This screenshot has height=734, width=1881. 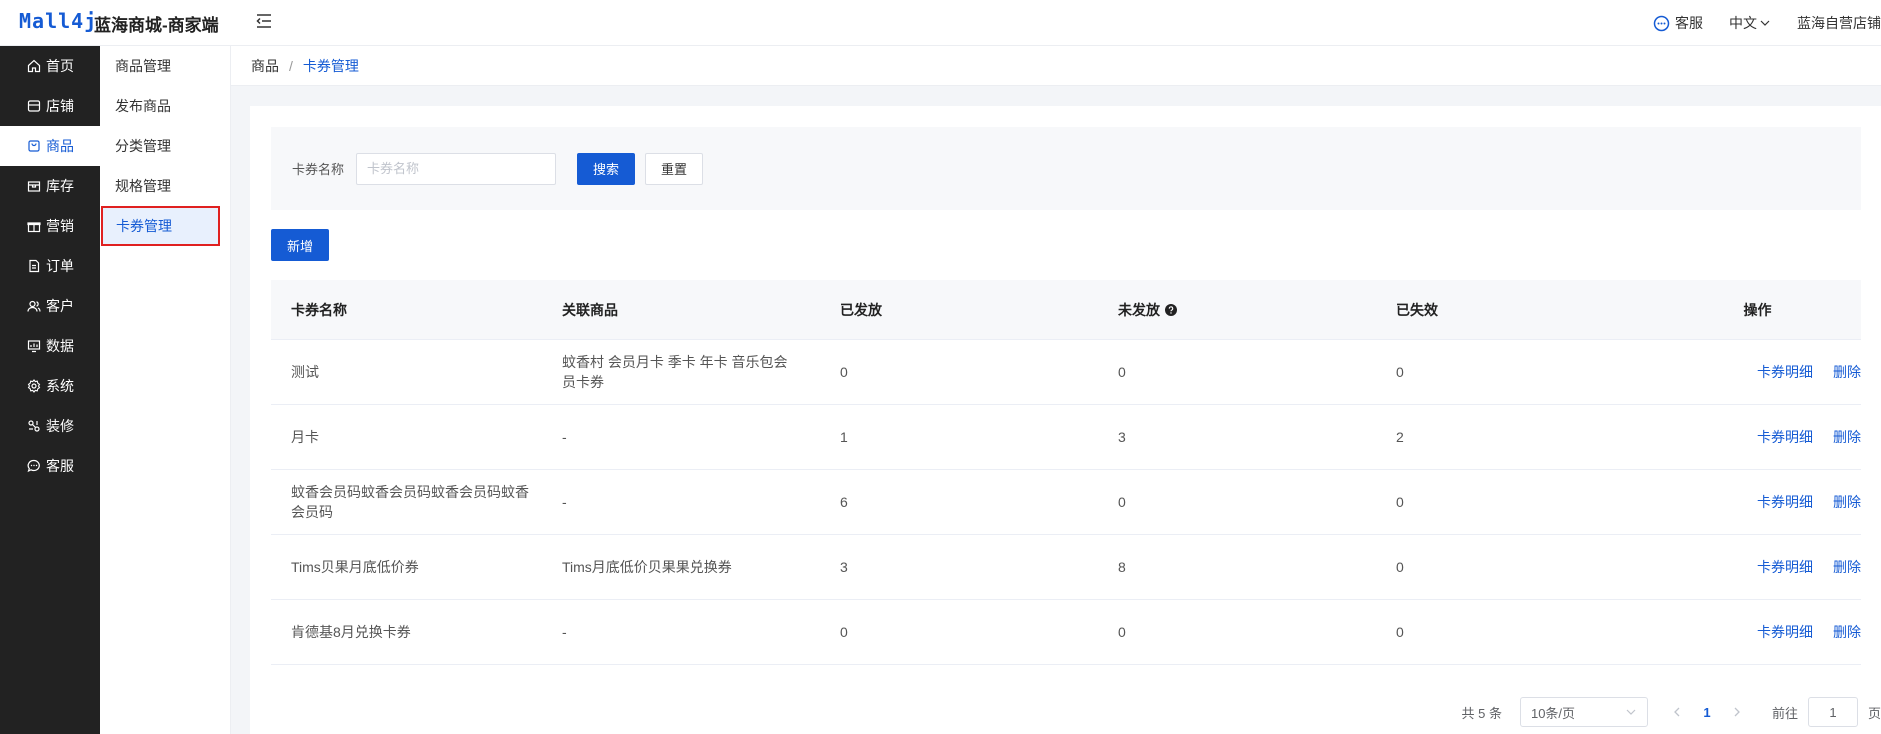 I want to click on breadcrumb-parent: 商品, so click(x=265, y=66).